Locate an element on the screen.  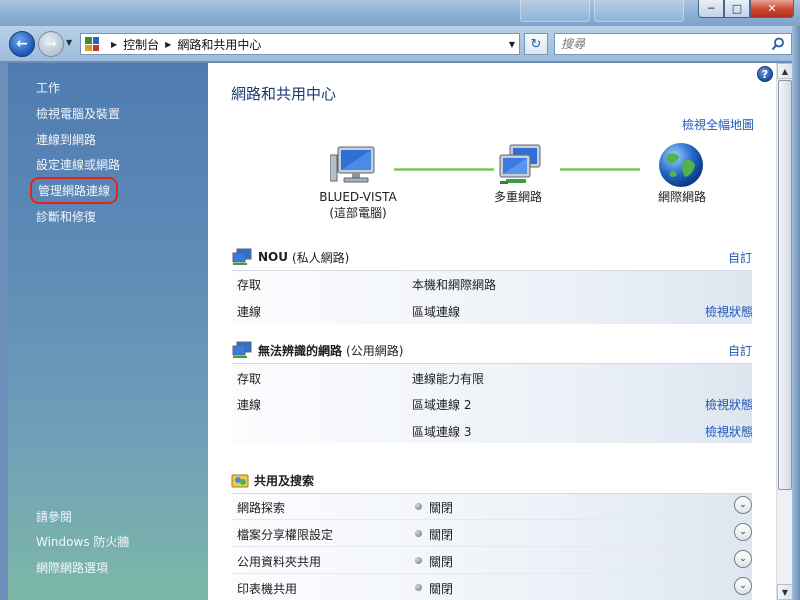
scroll-down-icon: ▼ is located at coordinates (785, 592).